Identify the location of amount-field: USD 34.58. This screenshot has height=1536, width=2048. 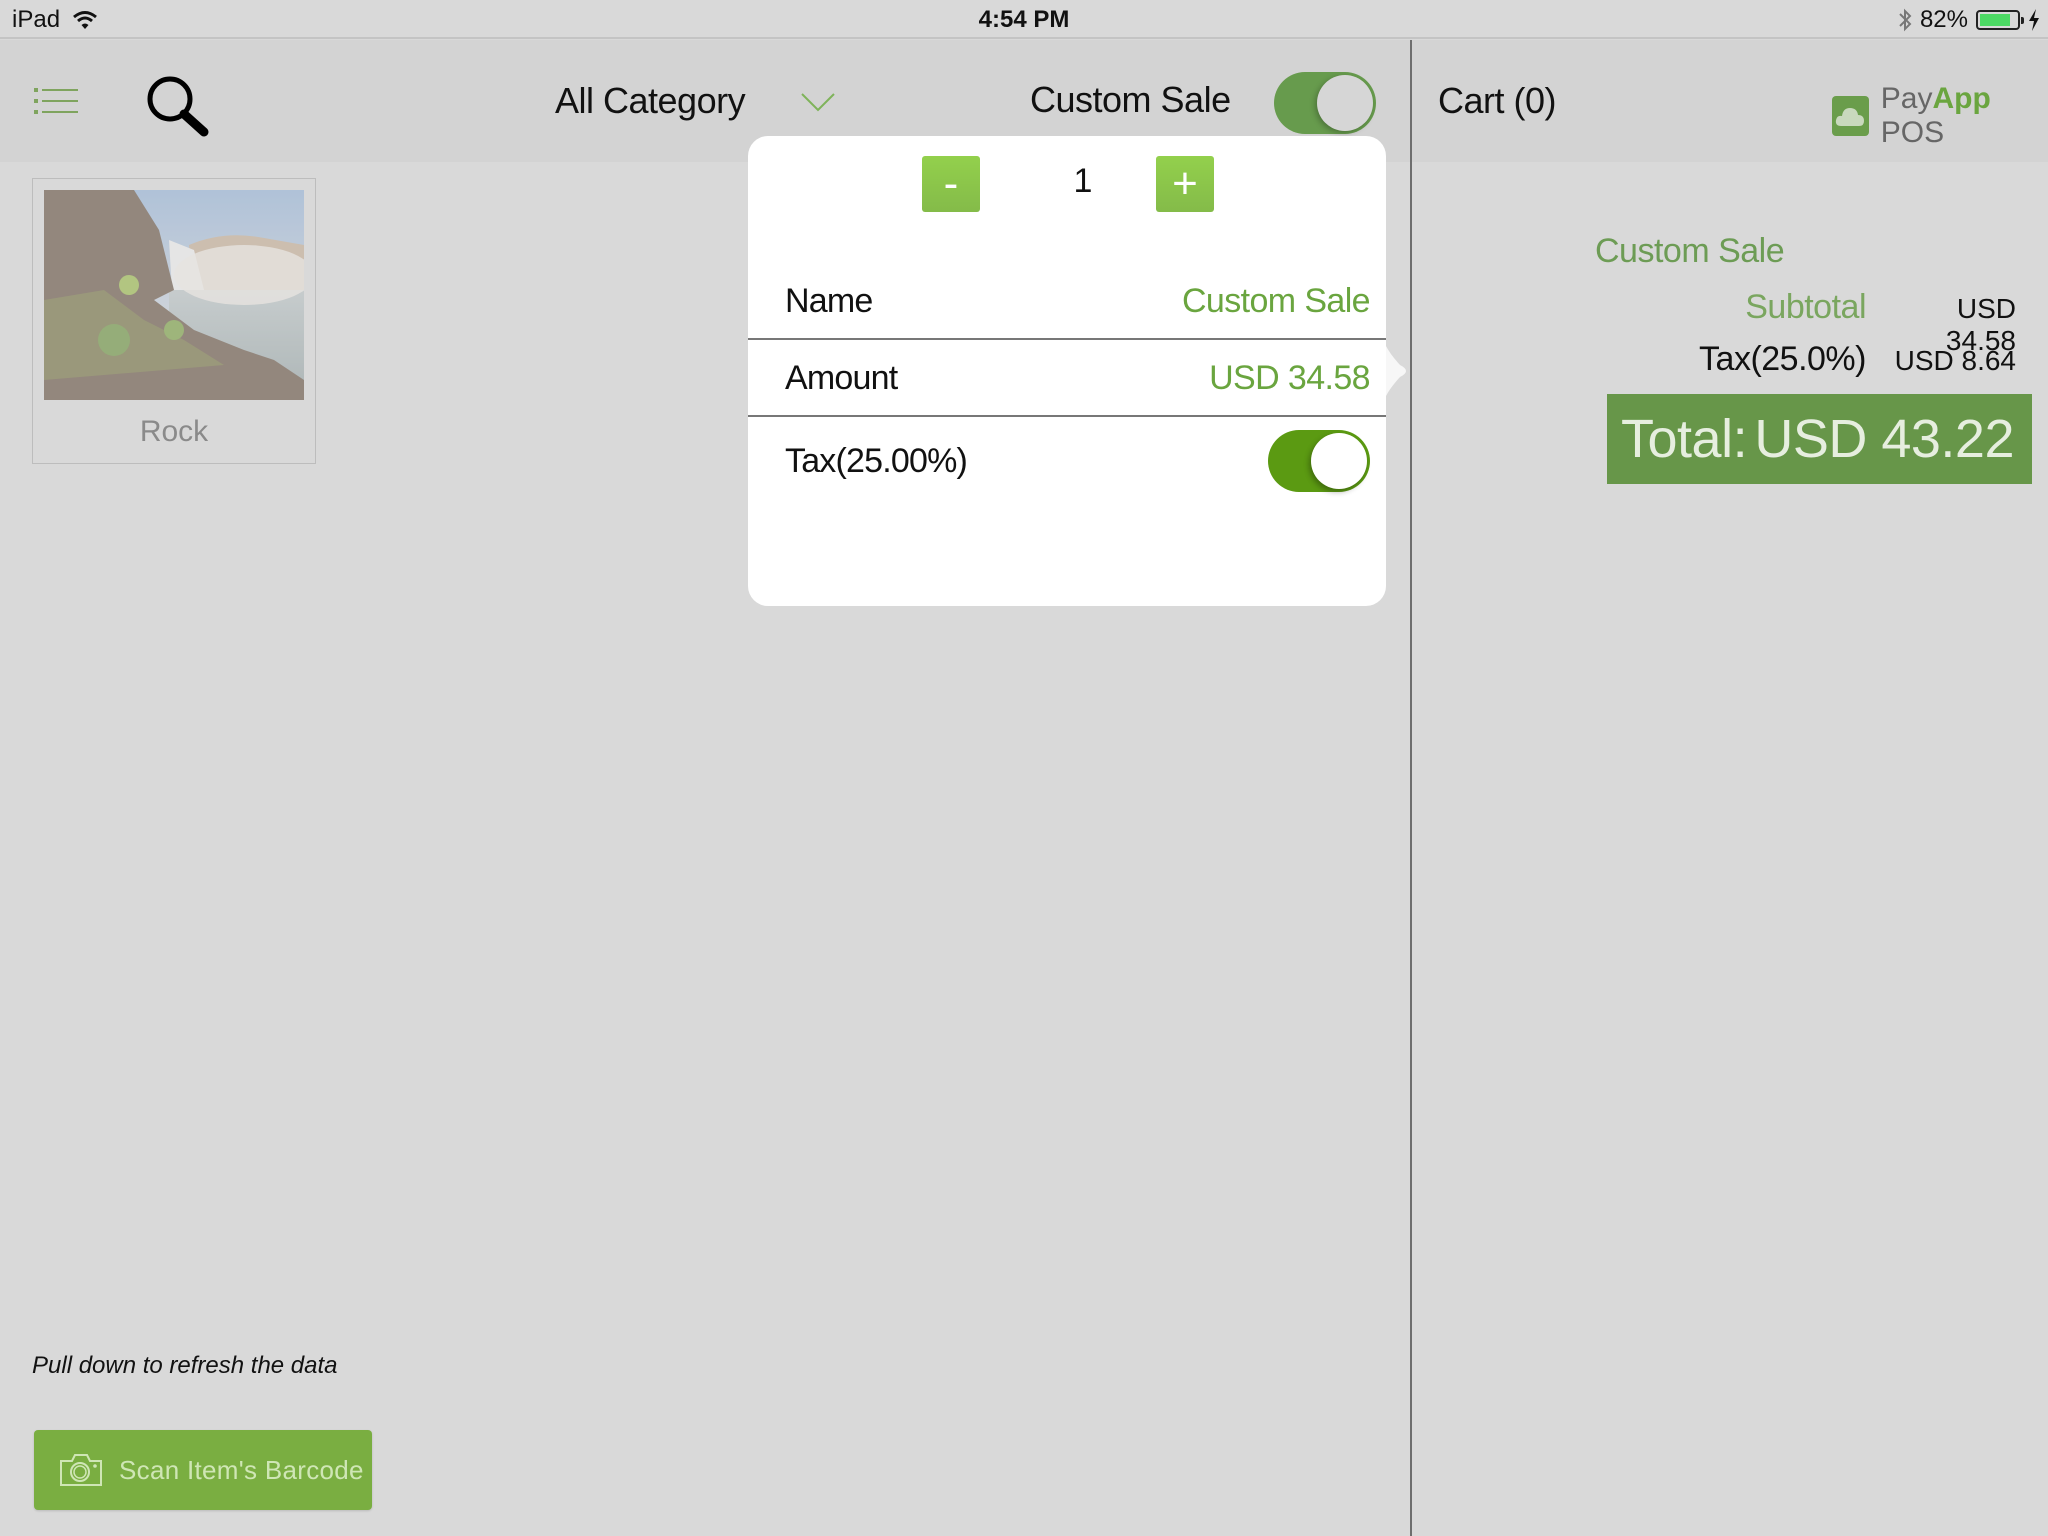
(1290, 378).